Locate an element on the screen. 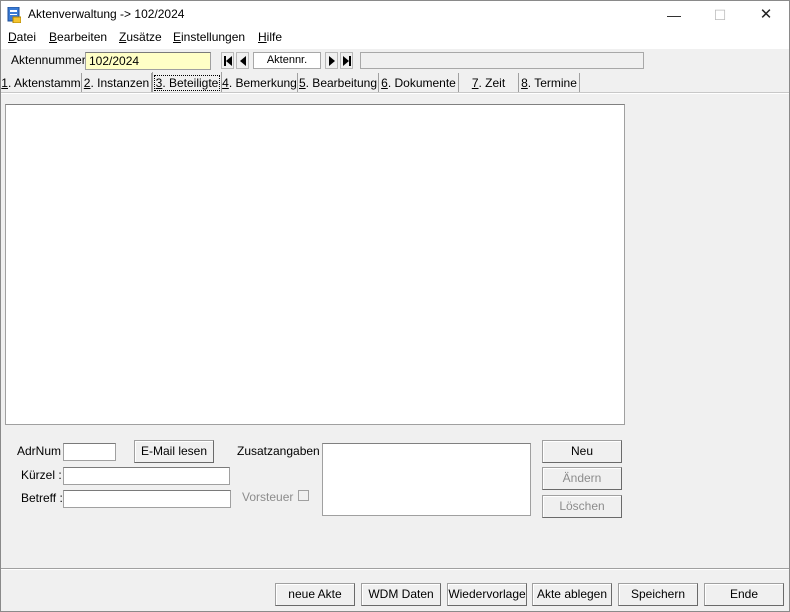 The image size is (790, 612). prev-record-icon is located at coordinates (243, 61).